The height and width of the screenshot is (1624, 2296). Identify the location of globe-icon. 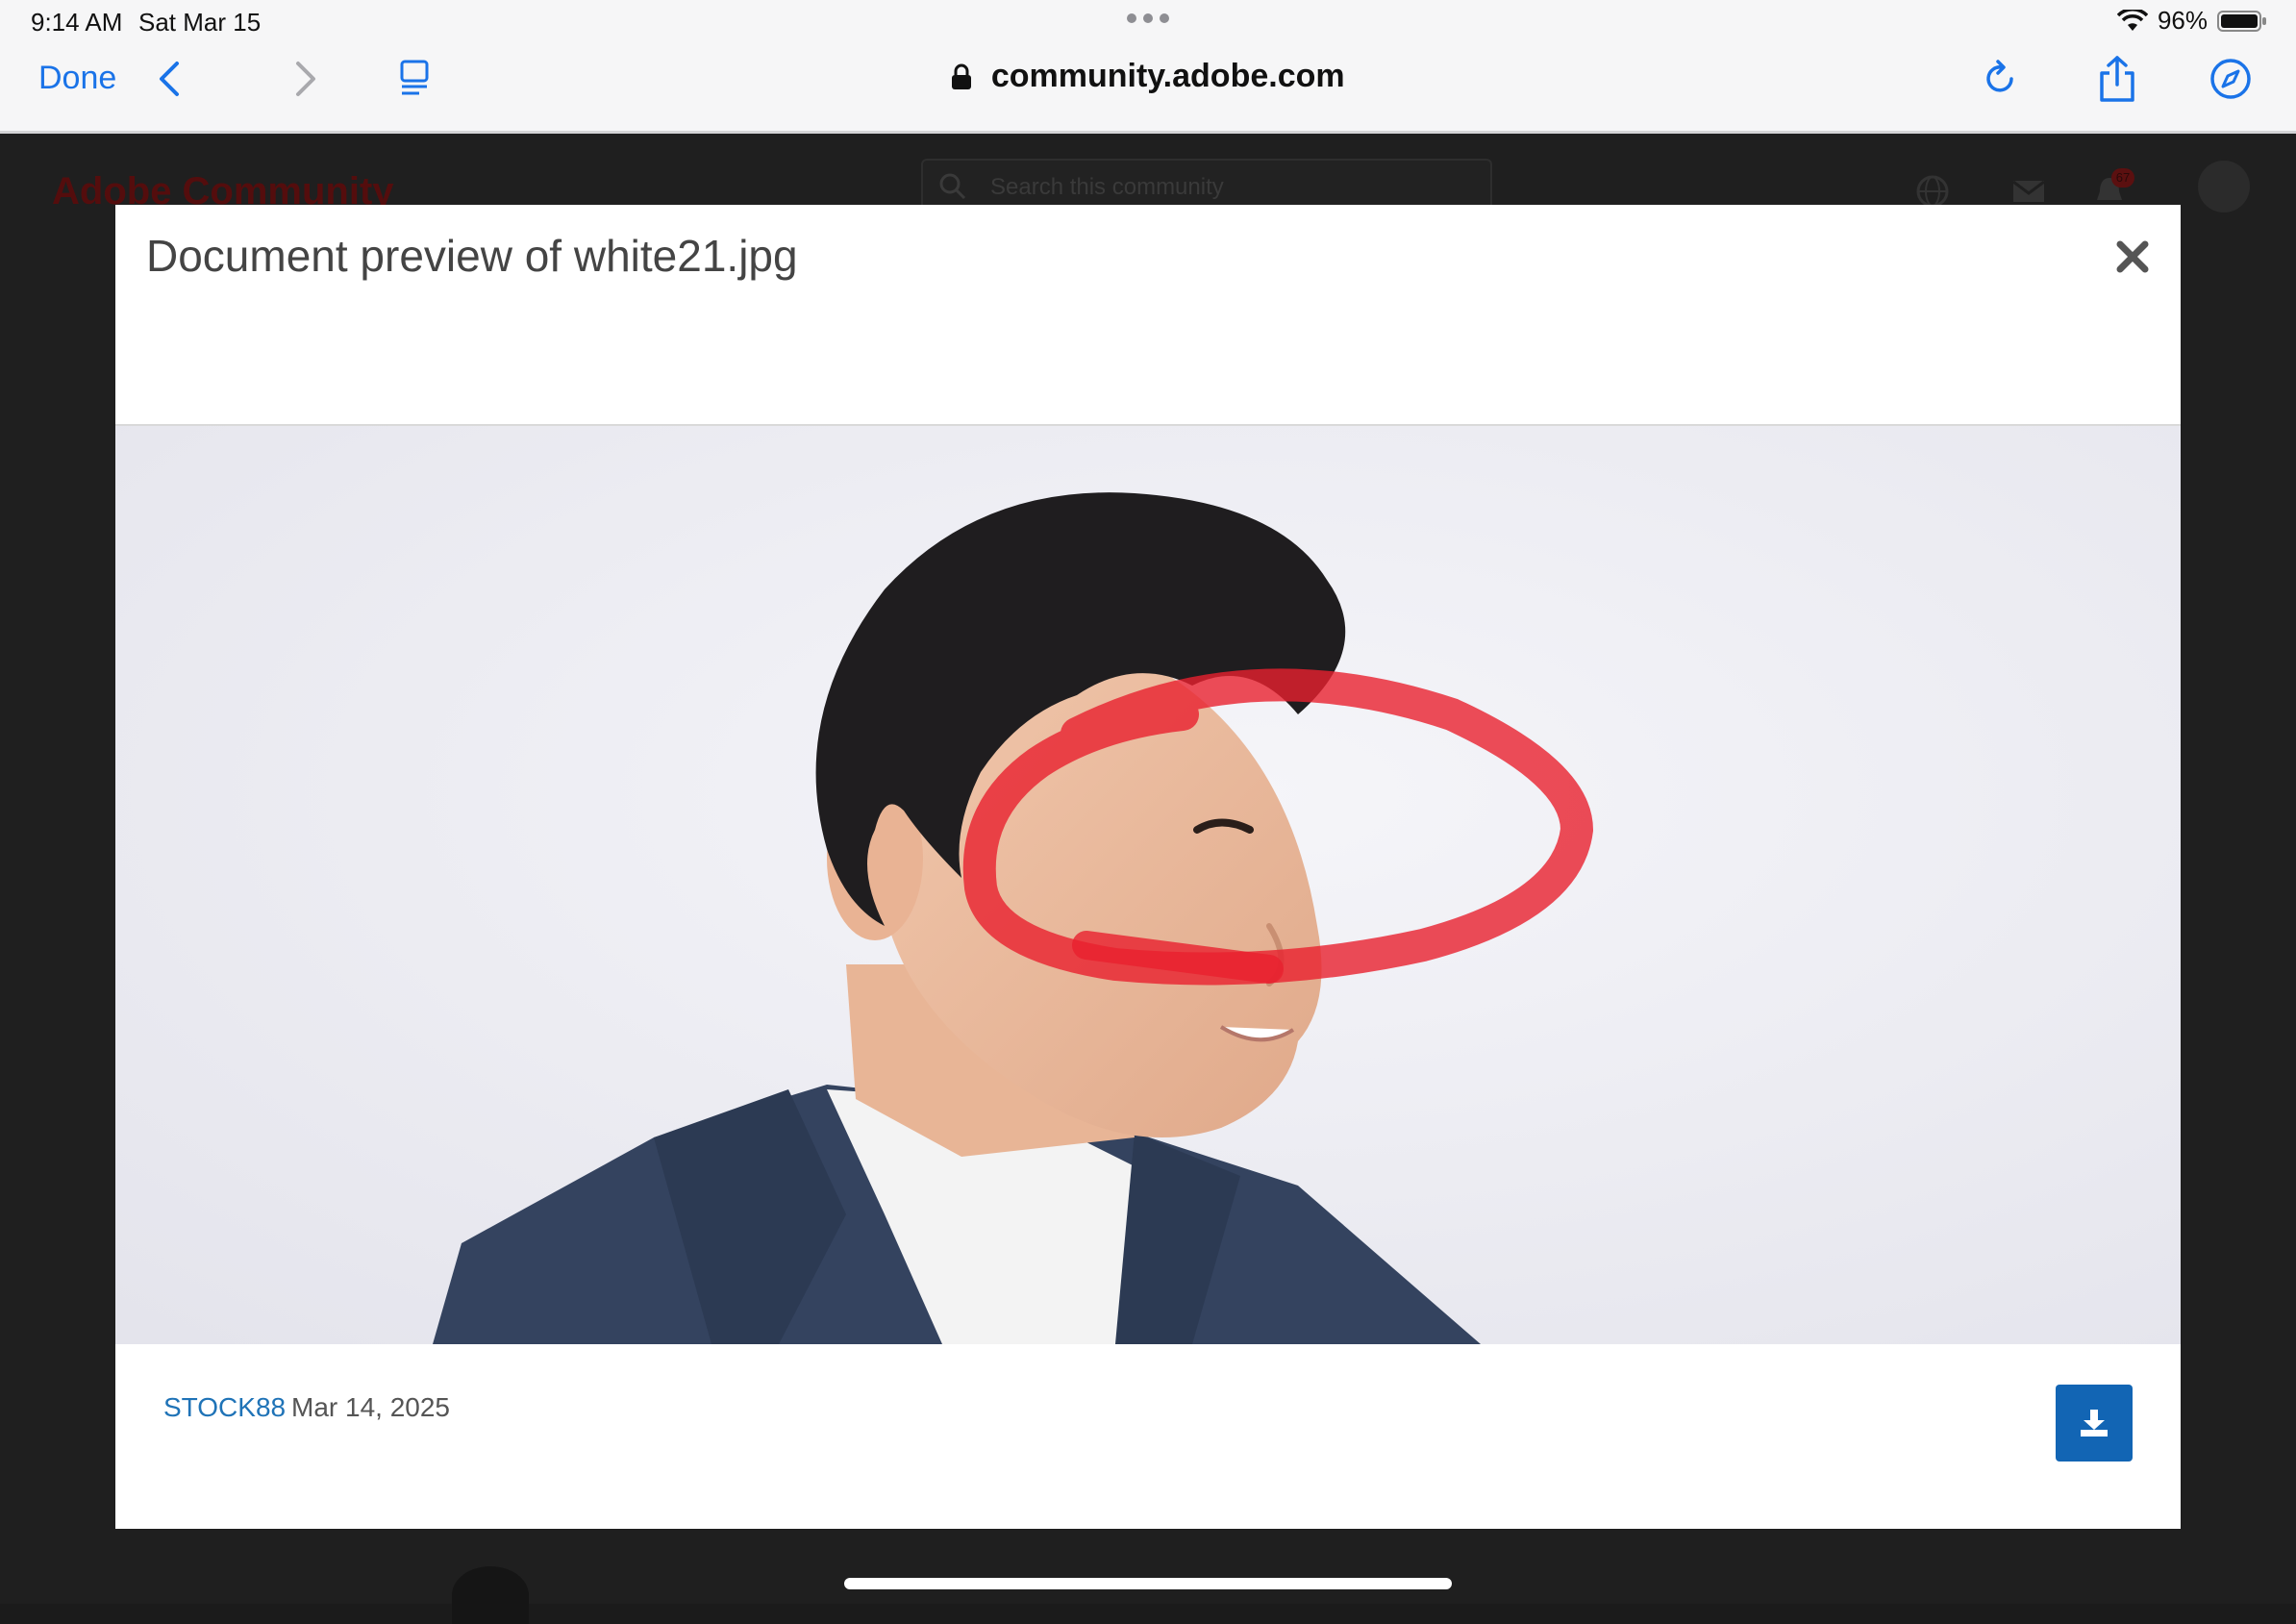
(1932, 191).